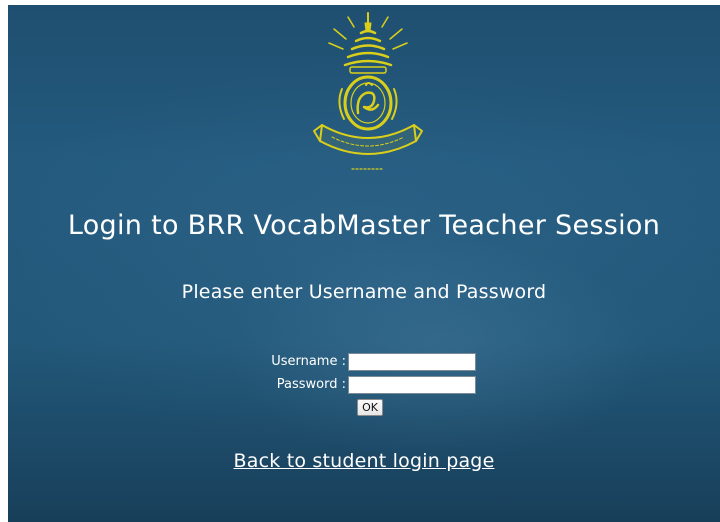 This screenshot has height=522, width=720. I want to click on username-label: Username :, so click(308, 361).